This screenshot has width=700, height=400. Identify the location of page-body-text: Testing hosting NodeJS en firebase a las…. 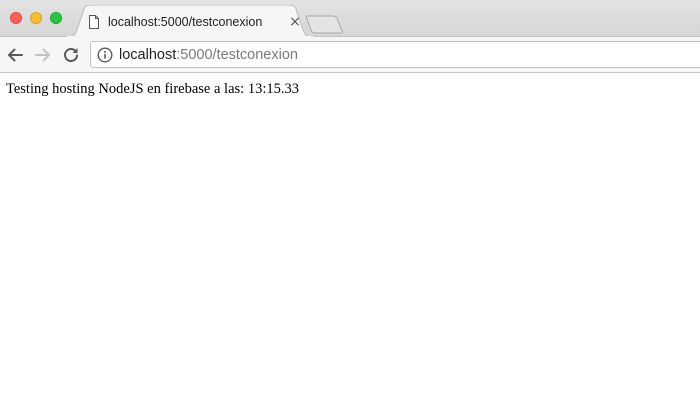
(152, 89).